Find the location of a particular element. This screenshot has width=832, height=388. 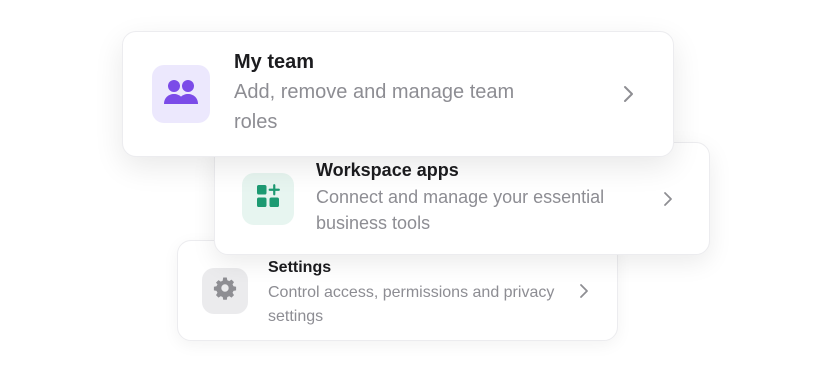

settings-icon-tile is located at coordinates (225, 290).